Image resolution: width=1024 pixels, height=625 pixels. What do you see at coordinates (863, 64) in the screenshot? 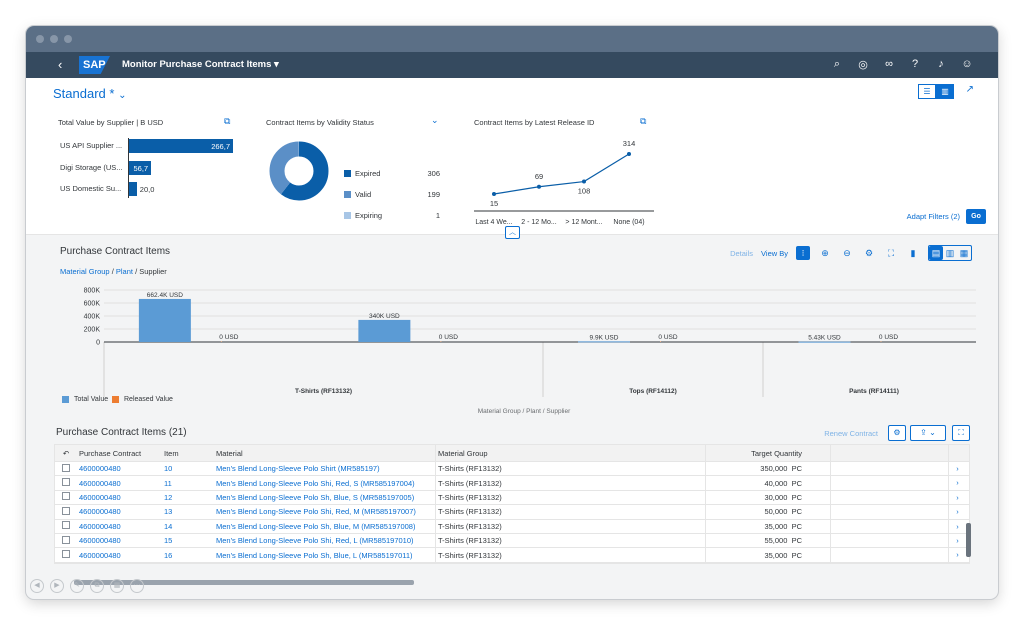
I see `copilot-icon: ◎` at bounding box center [863, 64].